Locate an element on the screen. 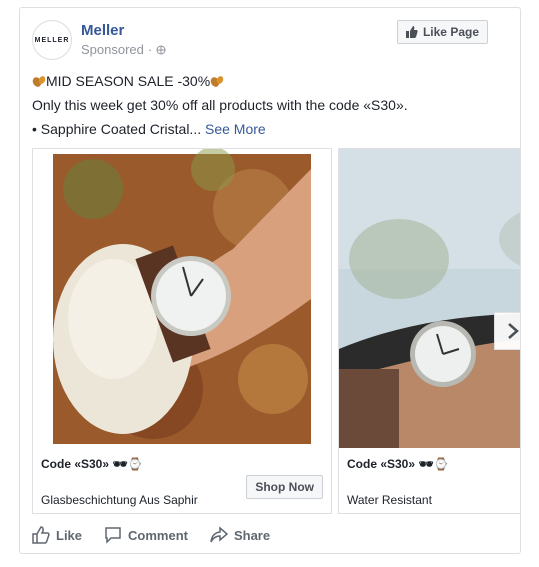 The height and width of the screenshot is (567, 539). sponsored-label: Sponsored is located at coordinates (112, 49).